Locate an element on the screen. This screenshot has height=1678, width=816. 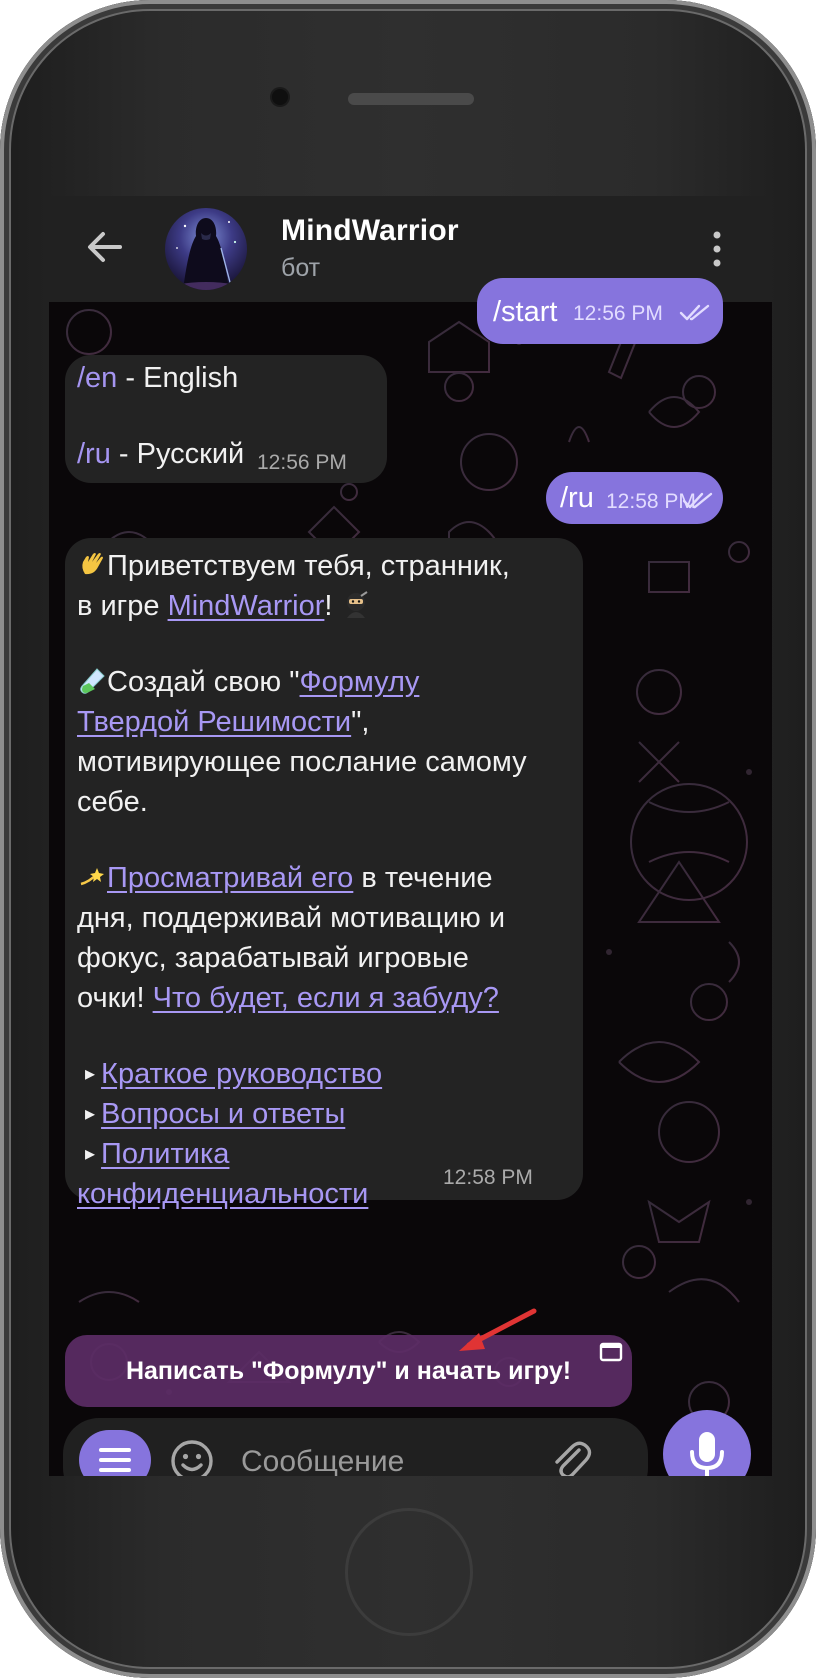
welcome-line-8: дня, поддерживай мотивацию и is located at coordinates (291, 918).